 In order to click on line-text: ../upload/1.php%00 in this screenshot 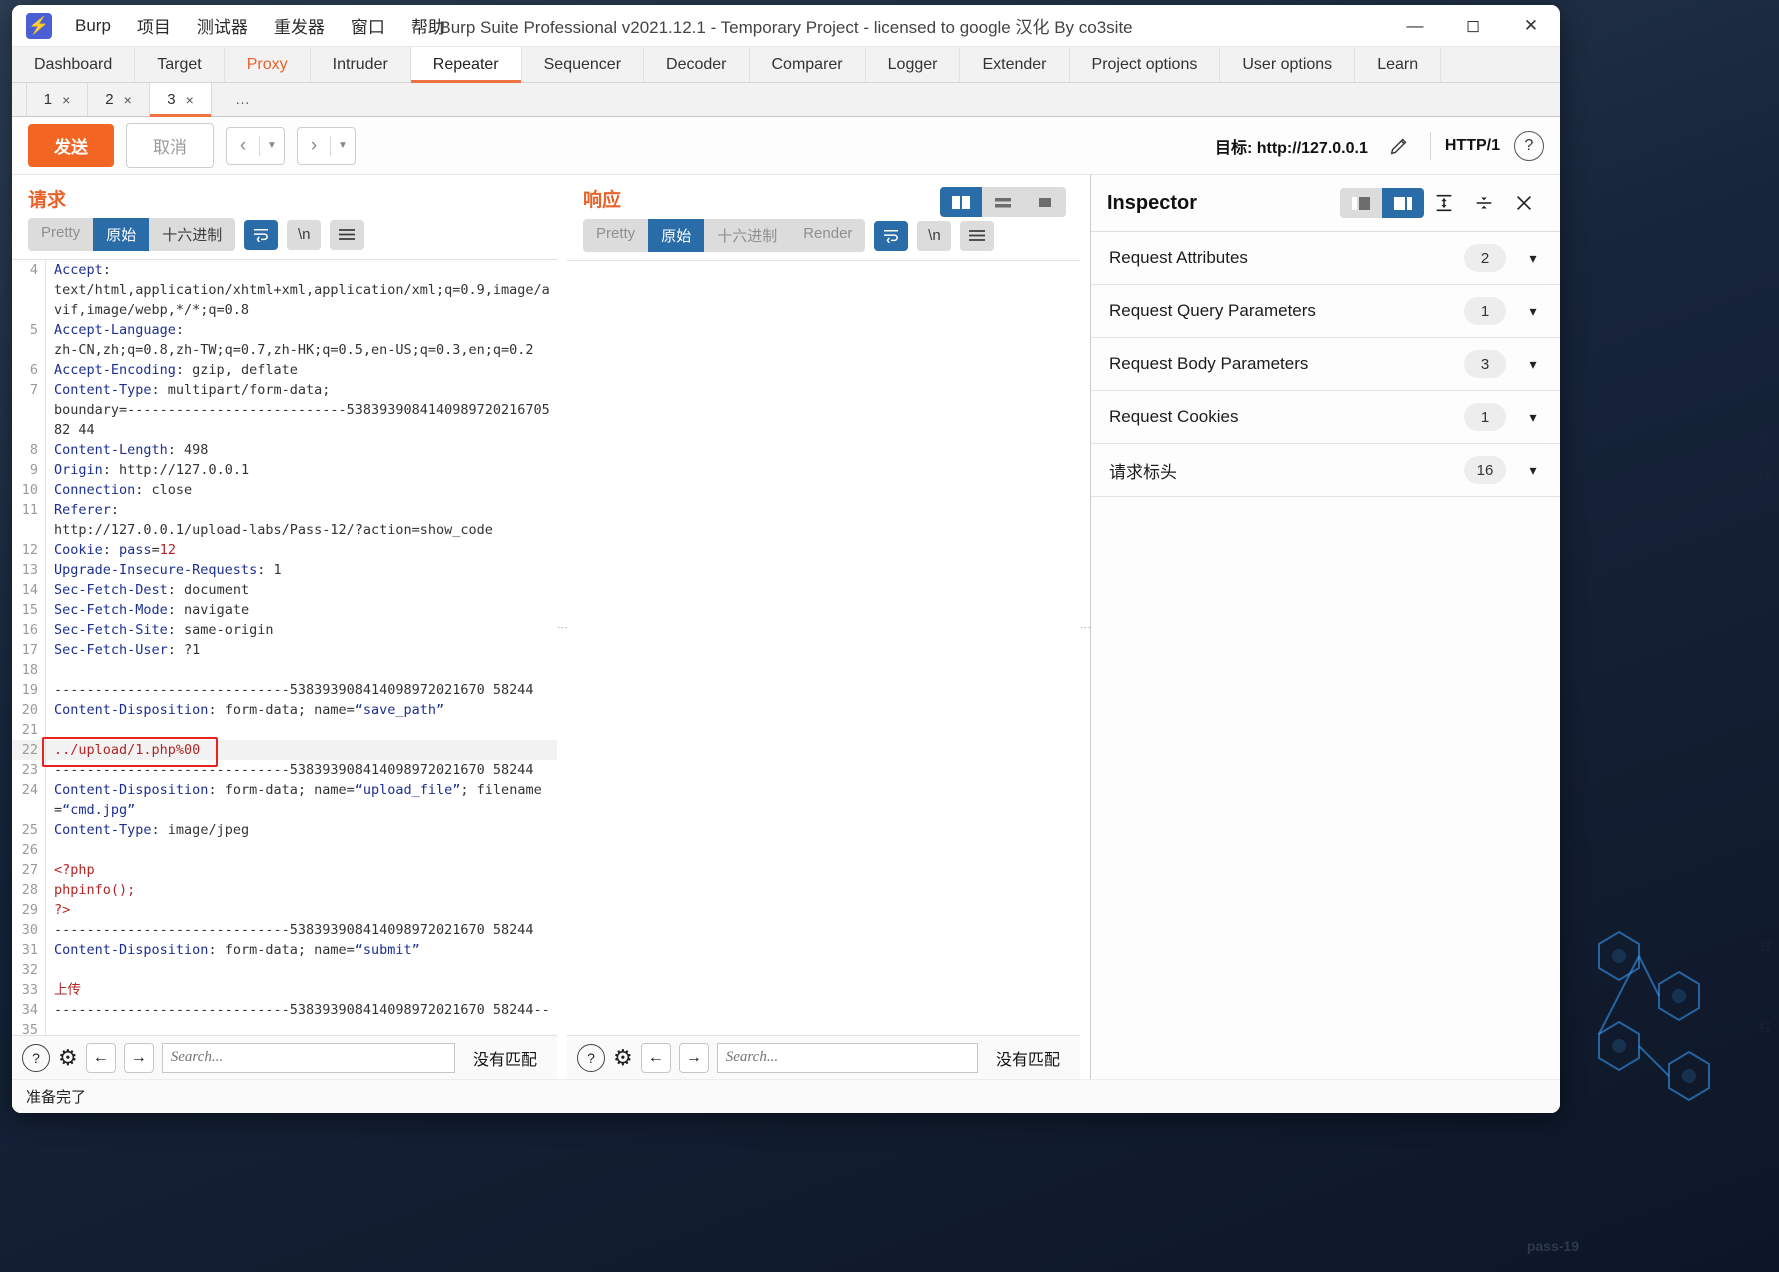, I will do `click(301, 750)`.